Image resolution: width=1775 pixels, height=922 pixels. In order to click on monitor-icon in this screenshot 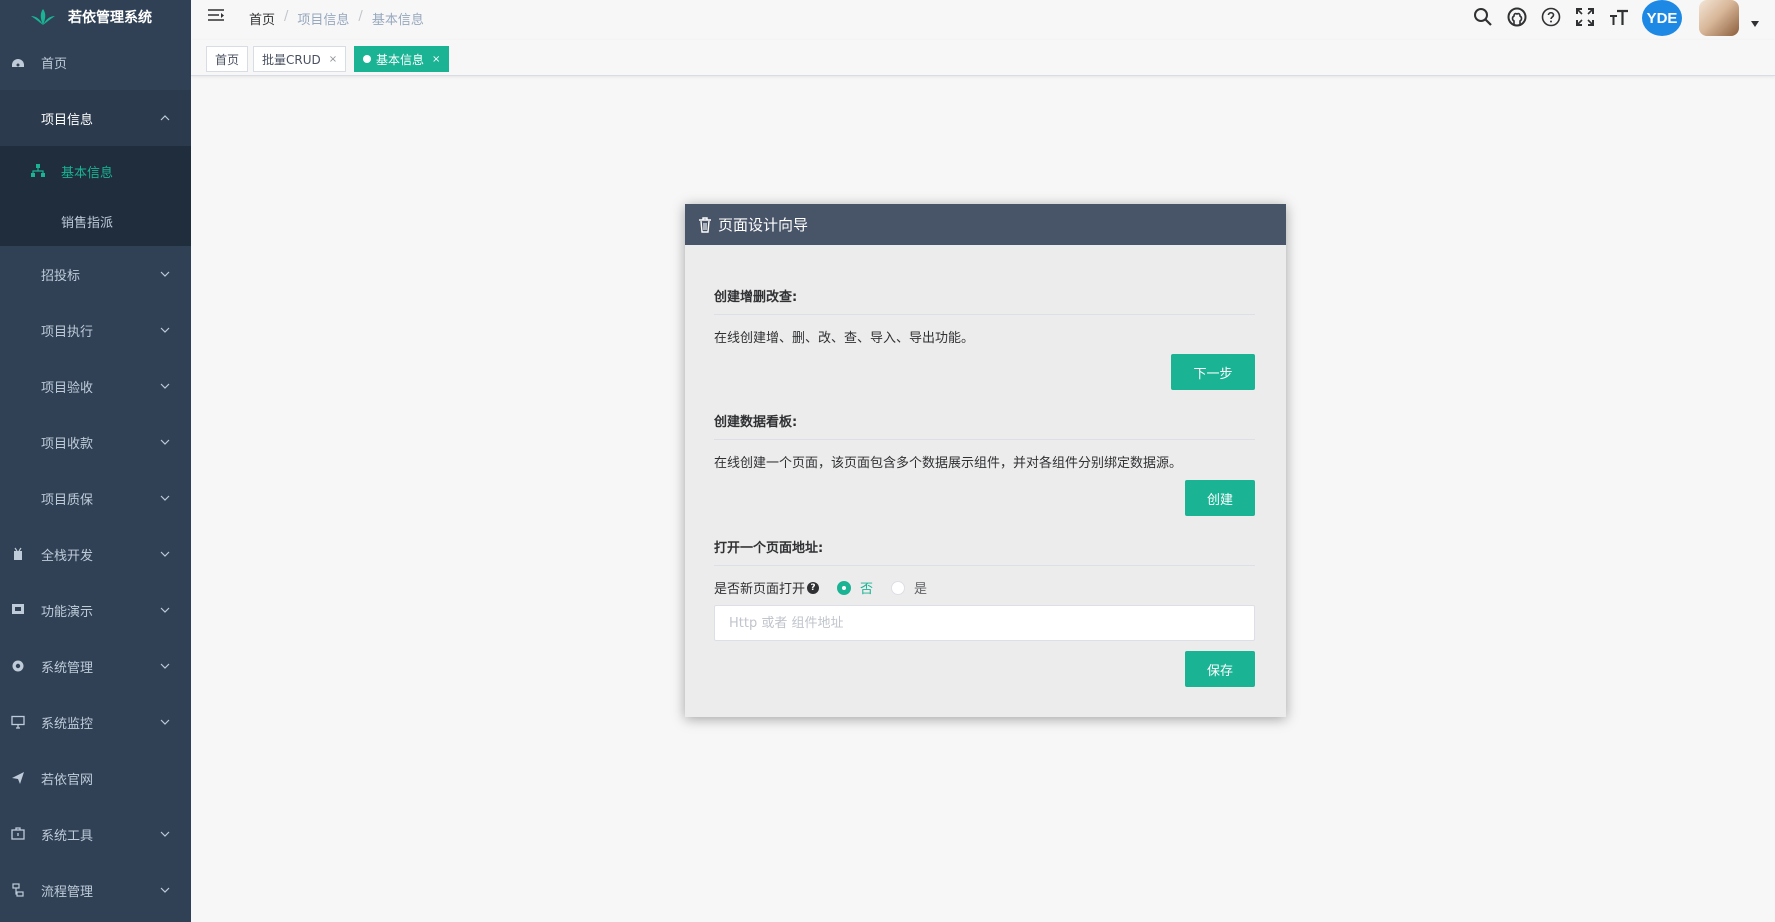, I will do `click(18, 722)`.